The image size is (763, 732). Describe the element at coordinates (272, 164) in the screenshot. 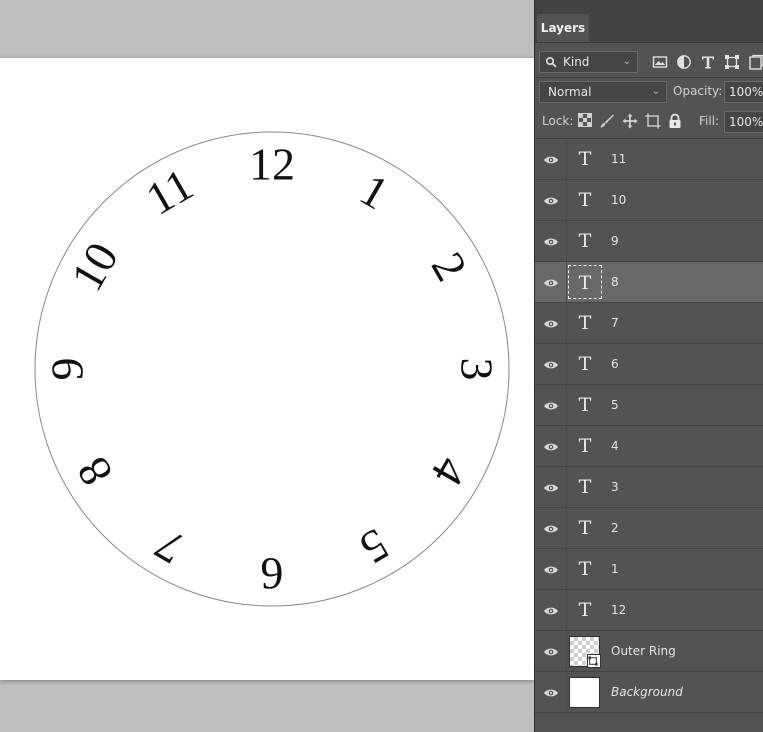

I see `clock-numeral-12: 12` at that location.